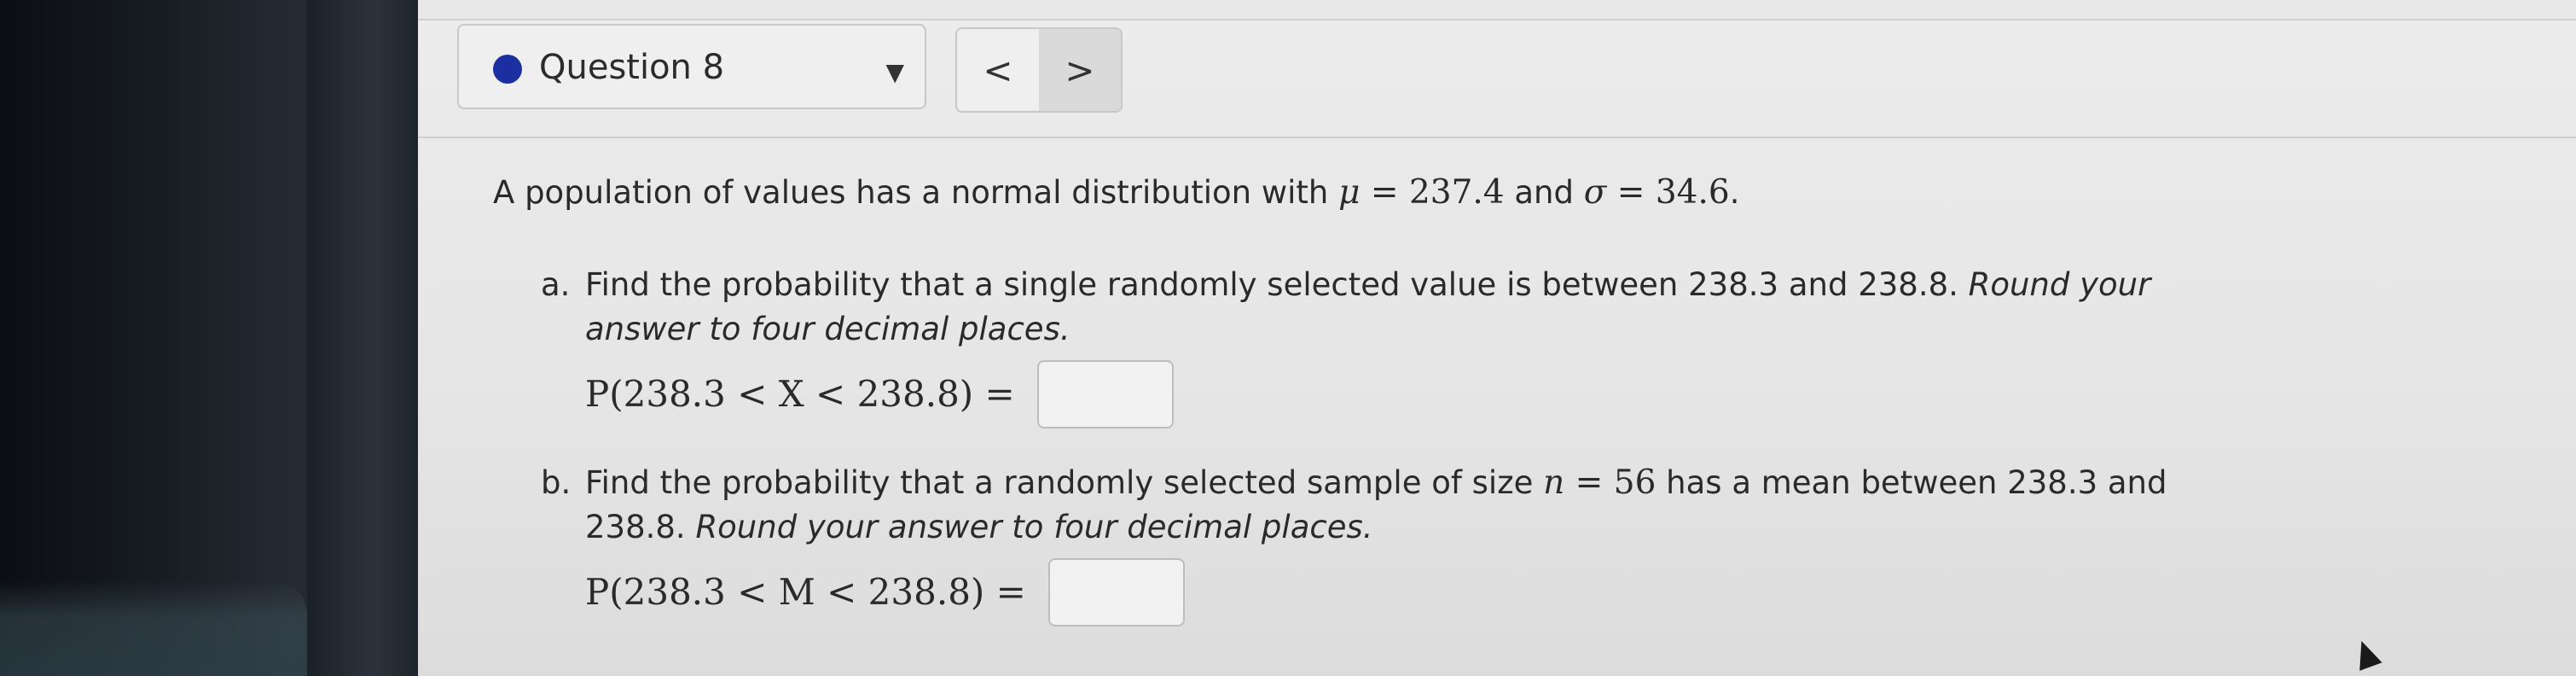 This screenshot has width=2576, height=676. What do you see at coordinates (1105, 394) in the screenshot?
I see `part-a-answer-input` at bounding box center [1105, 394].